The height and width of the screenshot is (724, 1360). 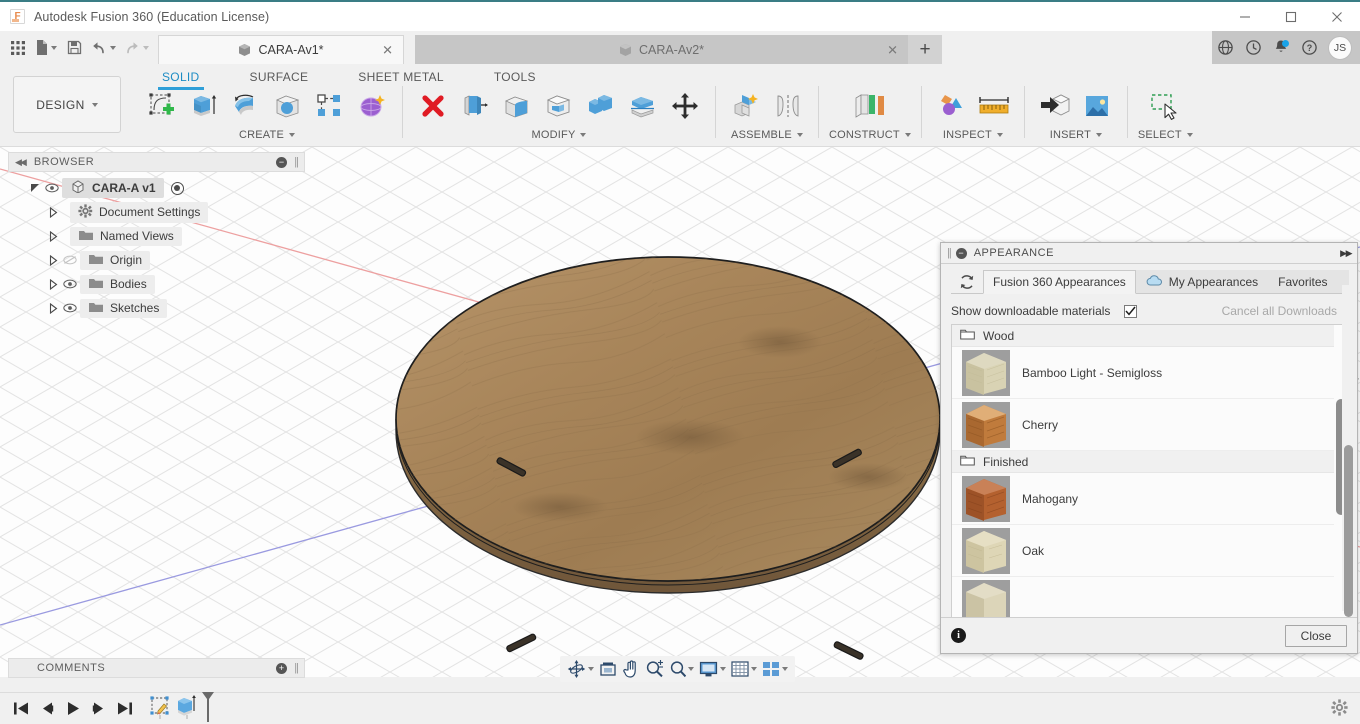 What do you see at coordinates (517, 106) in the screenshot?
I see `fillet-button` at bounding box center [517, 106].